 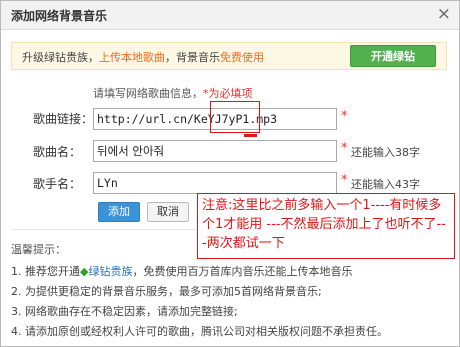 I want to click on close-icon: ×, so click(x=444, y=14).